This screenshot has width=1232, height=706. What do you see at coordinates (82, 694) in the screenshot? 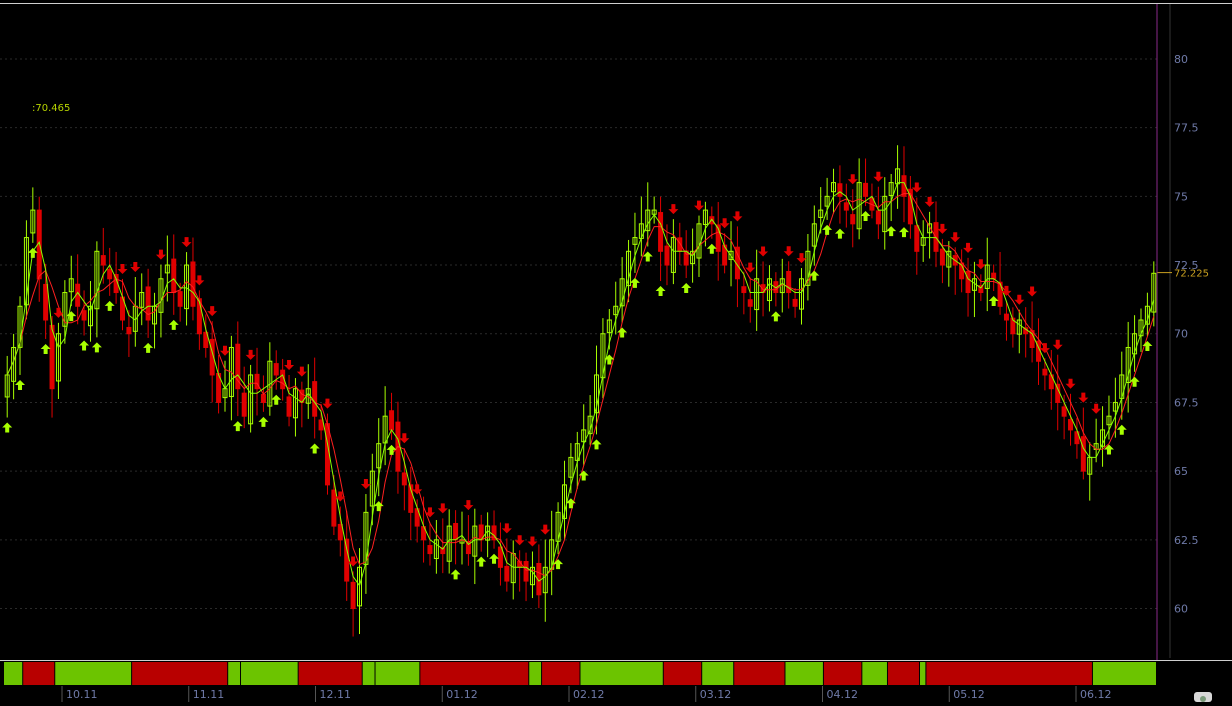
I see `x-tick-label: 10.11` at bounding box center [82, 694].